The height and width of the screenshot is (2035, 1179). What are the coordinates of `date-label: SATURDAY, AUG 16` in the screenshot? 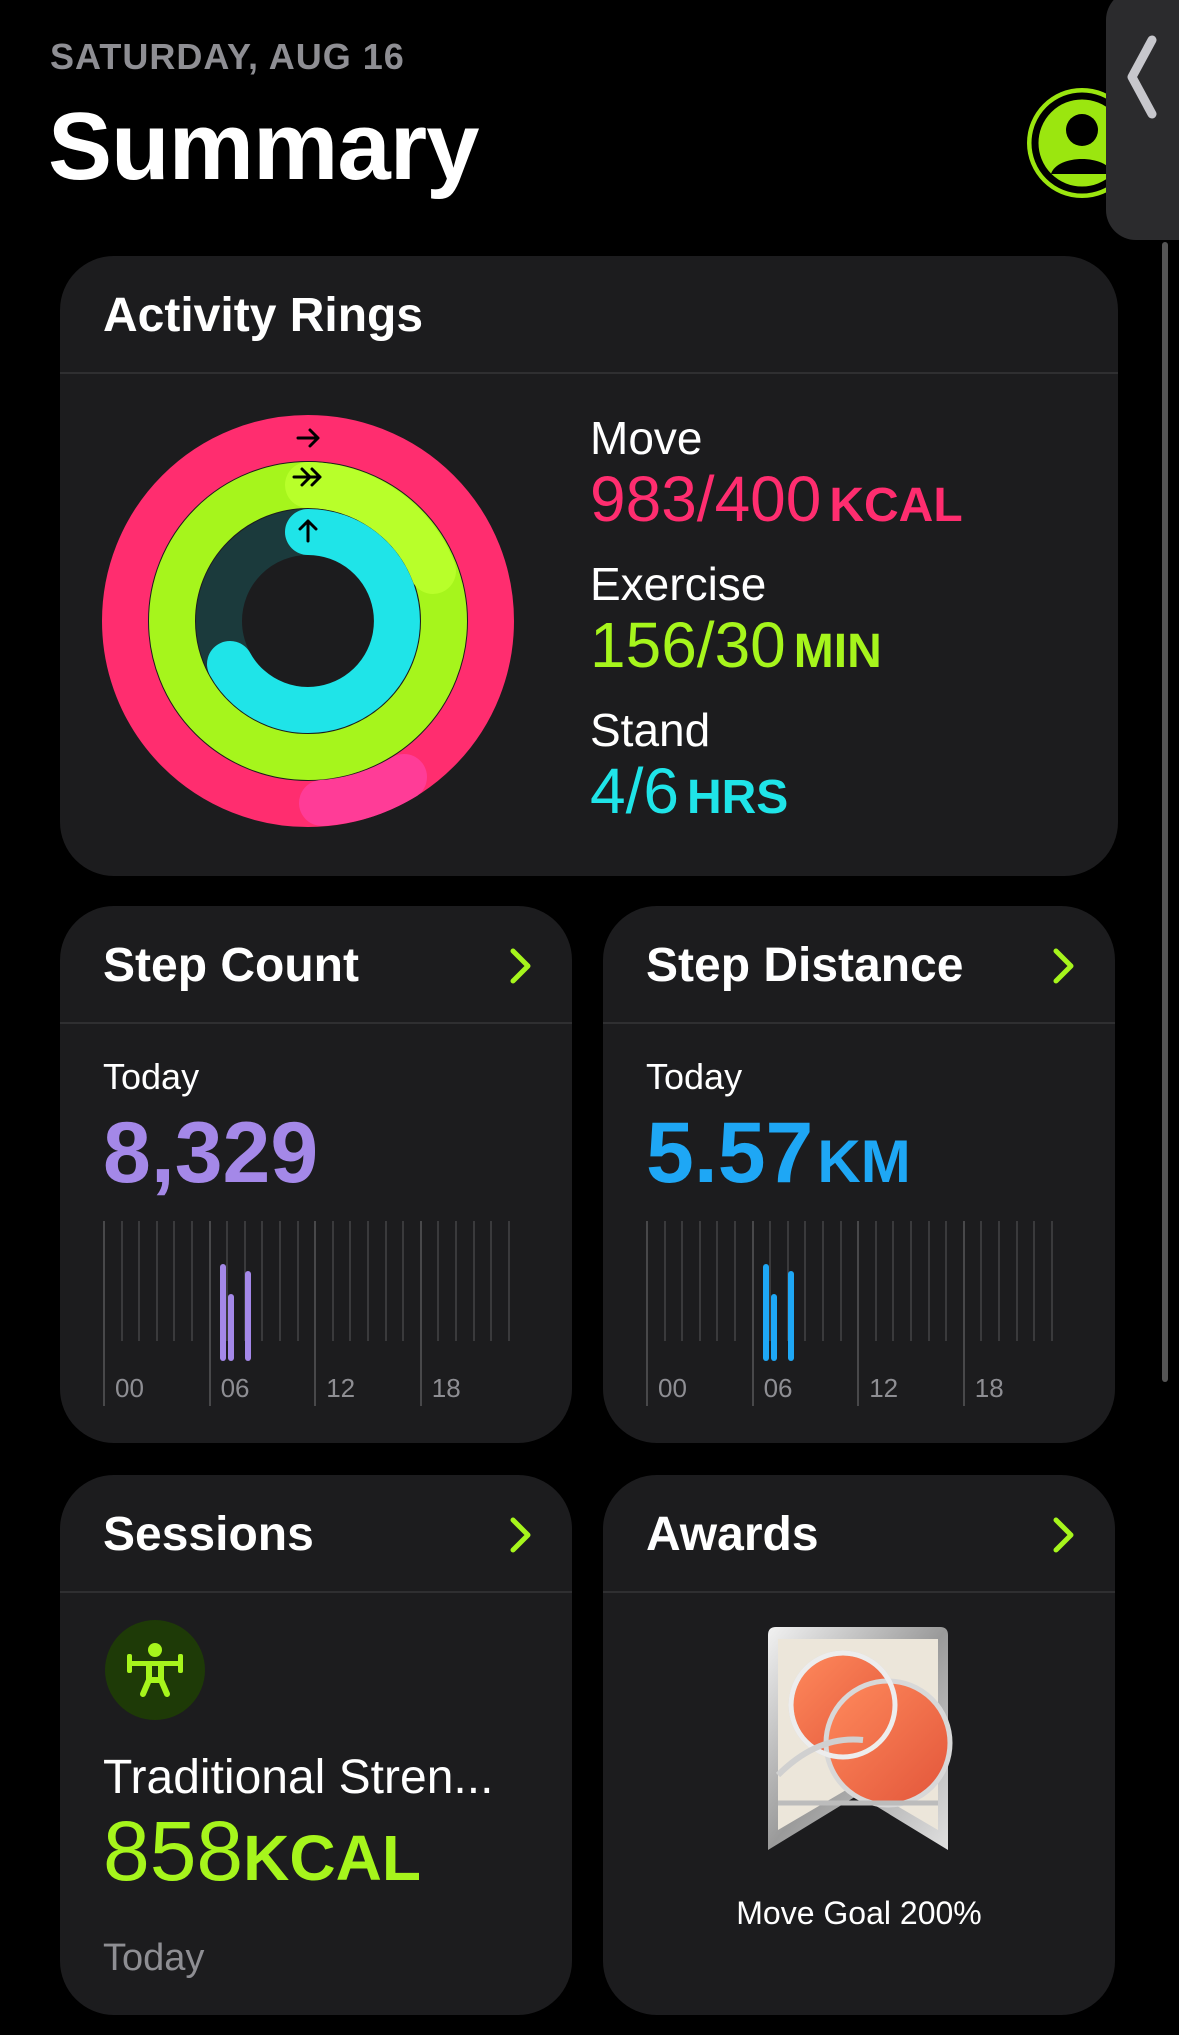 It's located at (227, 56).